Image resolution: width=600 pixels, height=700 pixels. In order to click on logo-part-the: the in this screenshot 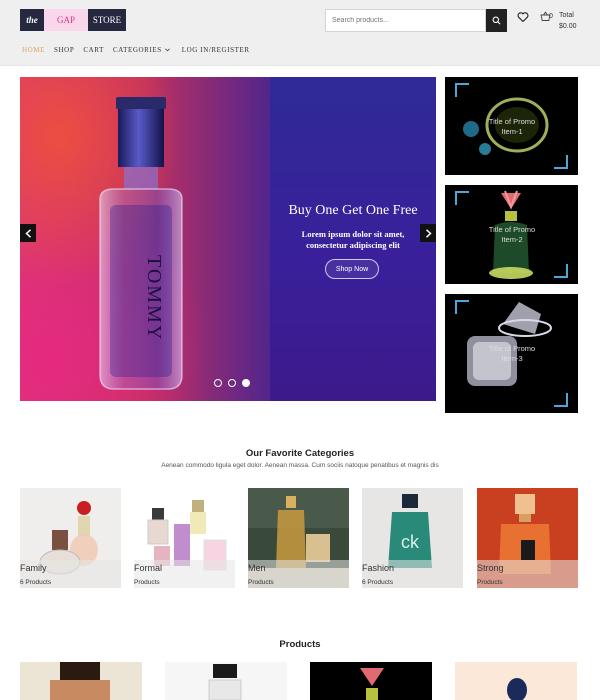, I will do `click(32, 20)`.